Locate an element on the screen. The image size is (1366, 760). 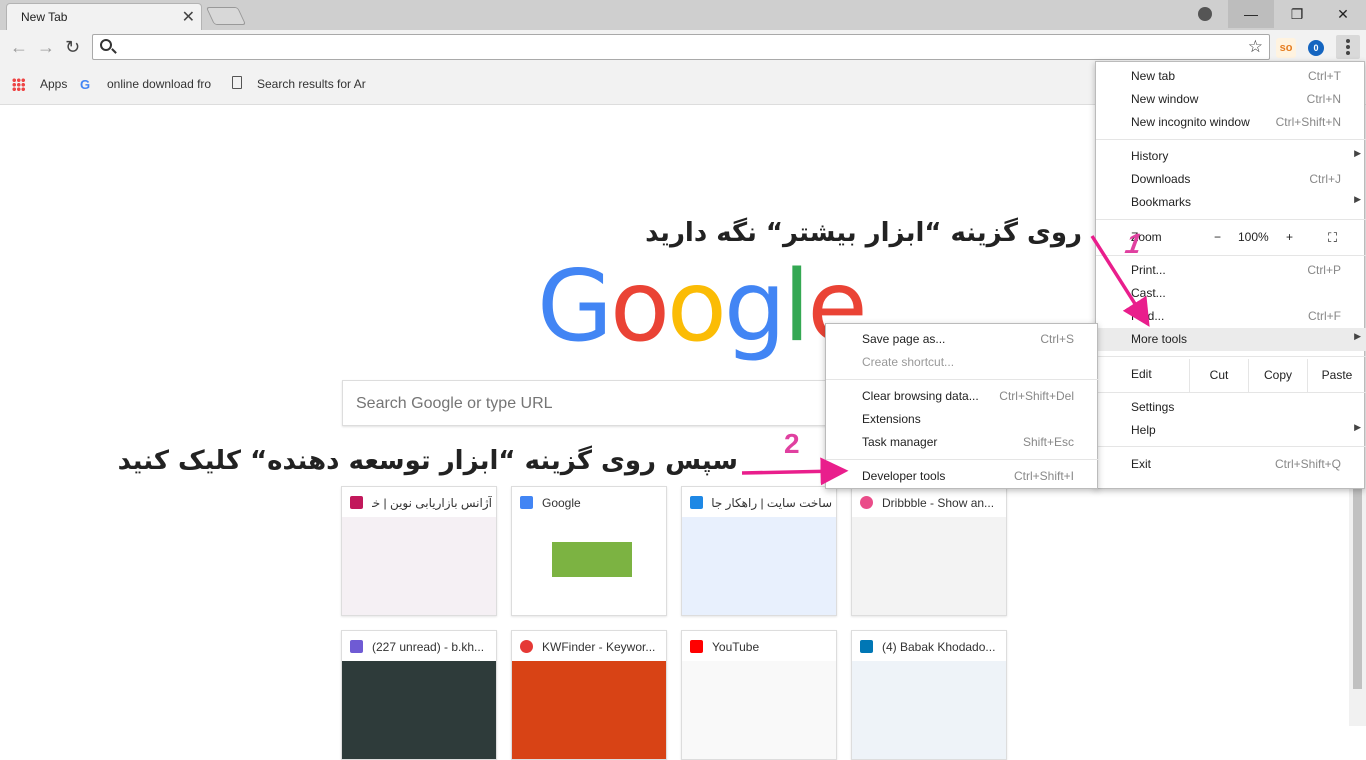
most-visited-tile: آژانس بازاریابی نوین | خدمـ is located at coordinates (419, 551).